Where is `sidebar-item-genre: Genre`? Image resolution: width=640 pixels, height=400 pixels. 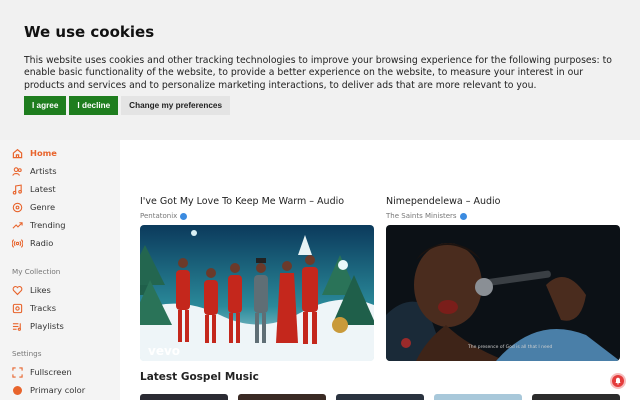
sidebar-item-genre: Genre is located at coordinates (33, 207).